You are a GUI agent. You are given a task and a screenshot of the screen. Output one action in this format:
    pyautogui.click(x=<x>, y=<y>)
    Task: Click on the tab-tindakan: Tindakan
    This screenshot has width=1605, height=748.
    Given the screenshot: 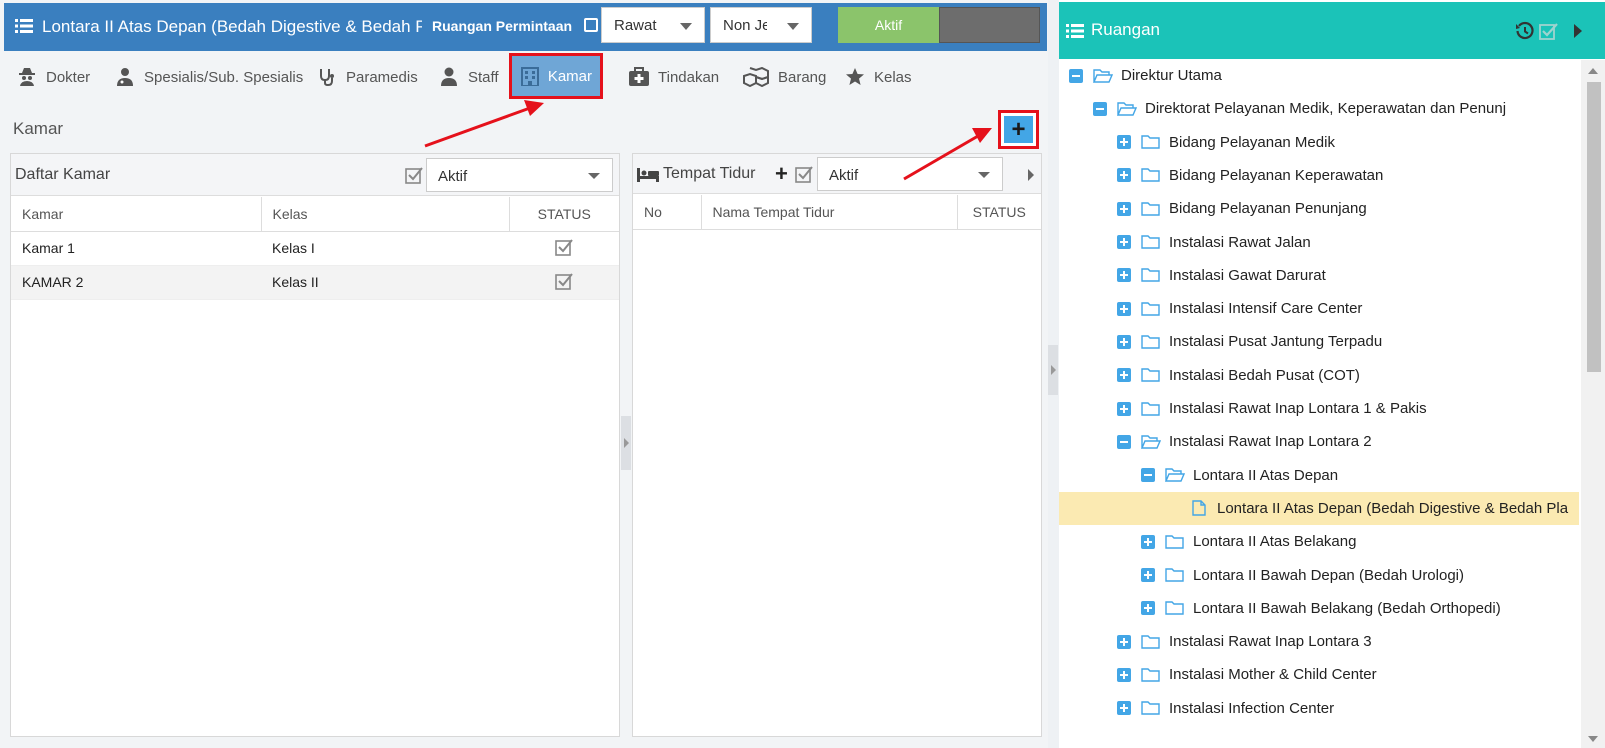 What is the action you would take?
    pyautogui.click(x=673, y=77)
    